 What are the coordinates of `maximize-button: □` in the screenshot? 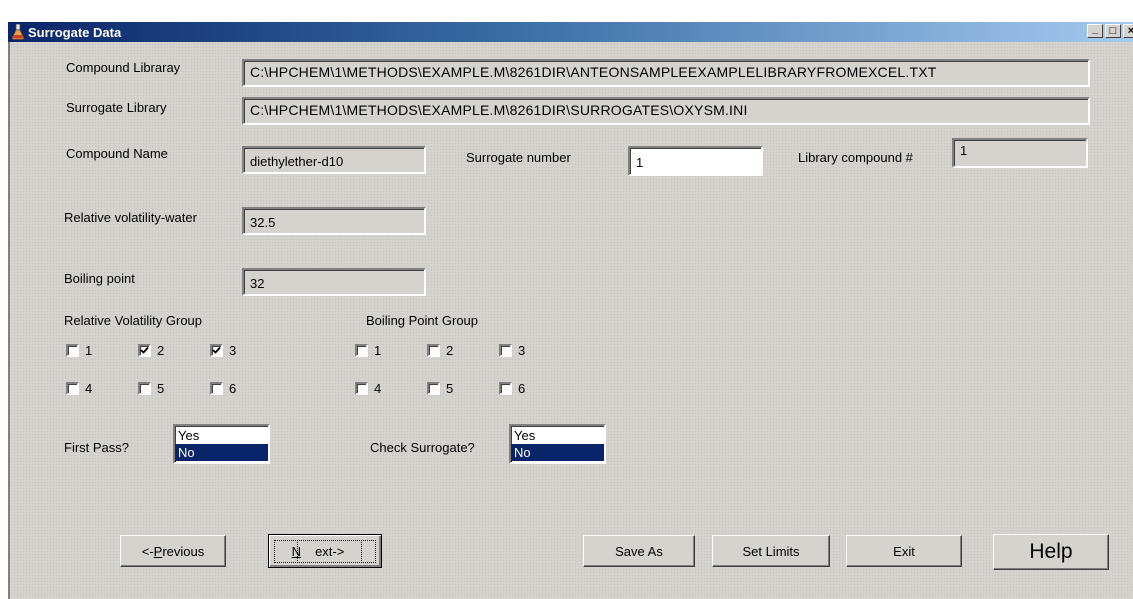 It's located at (1113, 31).